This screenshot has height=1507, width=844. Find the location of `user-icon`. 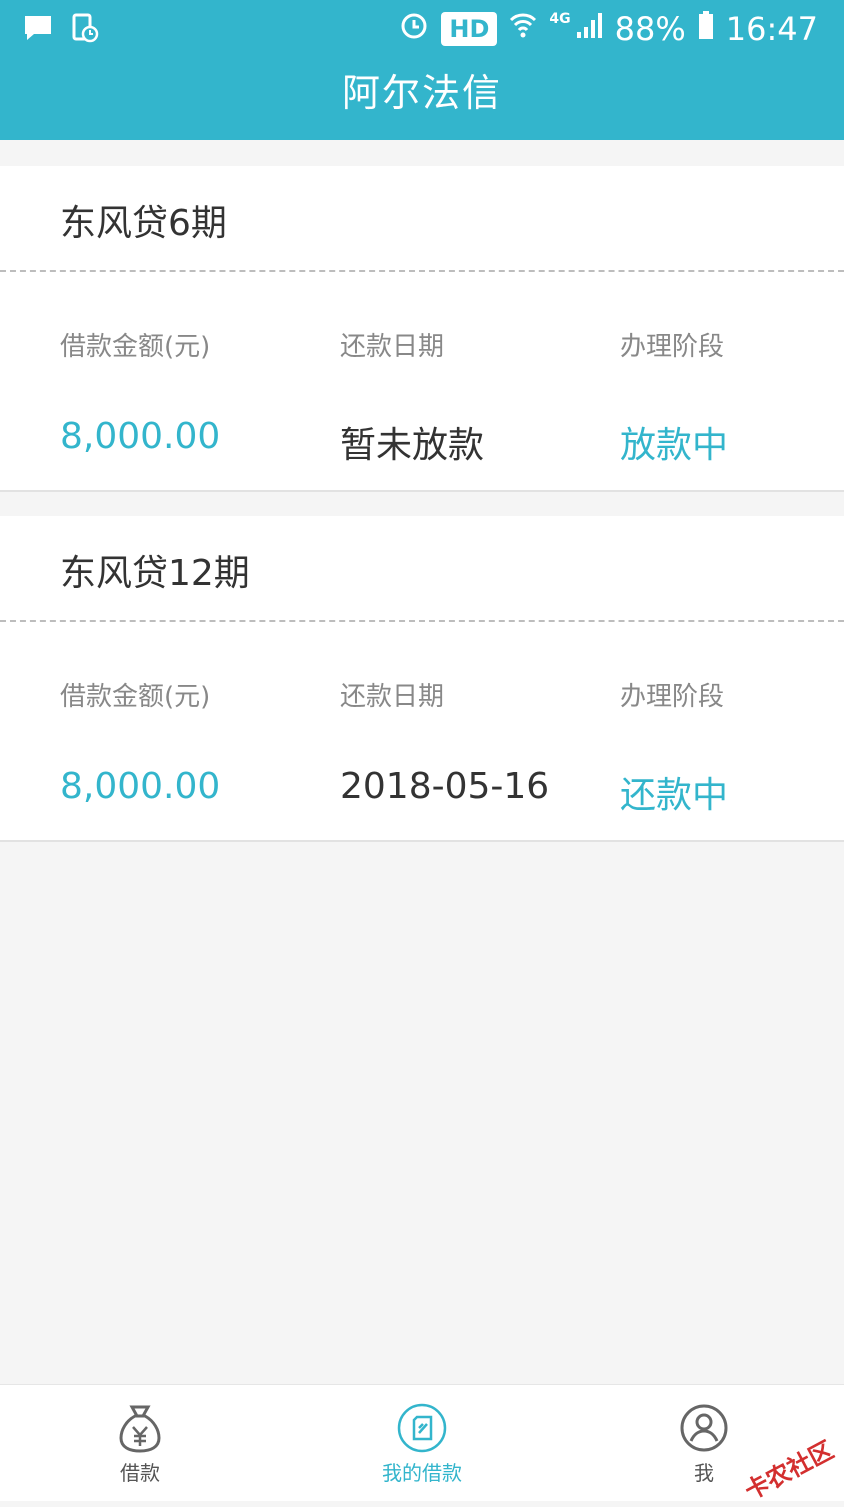

user-icon is located at coordinates (704, 1428).